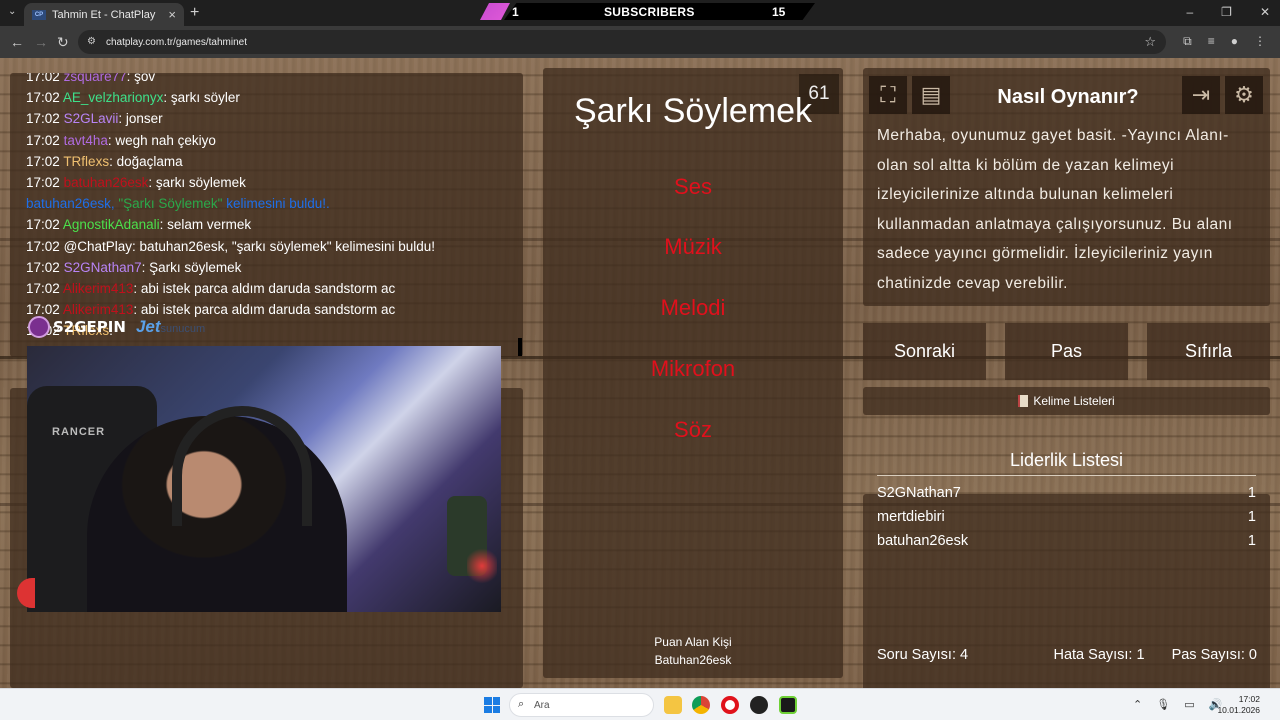 The width and height of the screenshot is (1280, 720). What do you see at coordinates (140, 119) in the screenshot?
I see `chat-text: : jonser` at bounding box center [140, 119].